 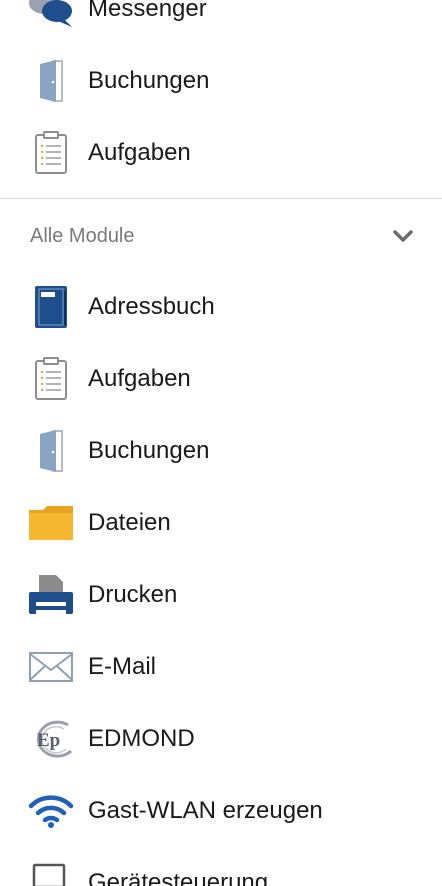 I want to click on laptop-icon, so click(x=51, y=873).